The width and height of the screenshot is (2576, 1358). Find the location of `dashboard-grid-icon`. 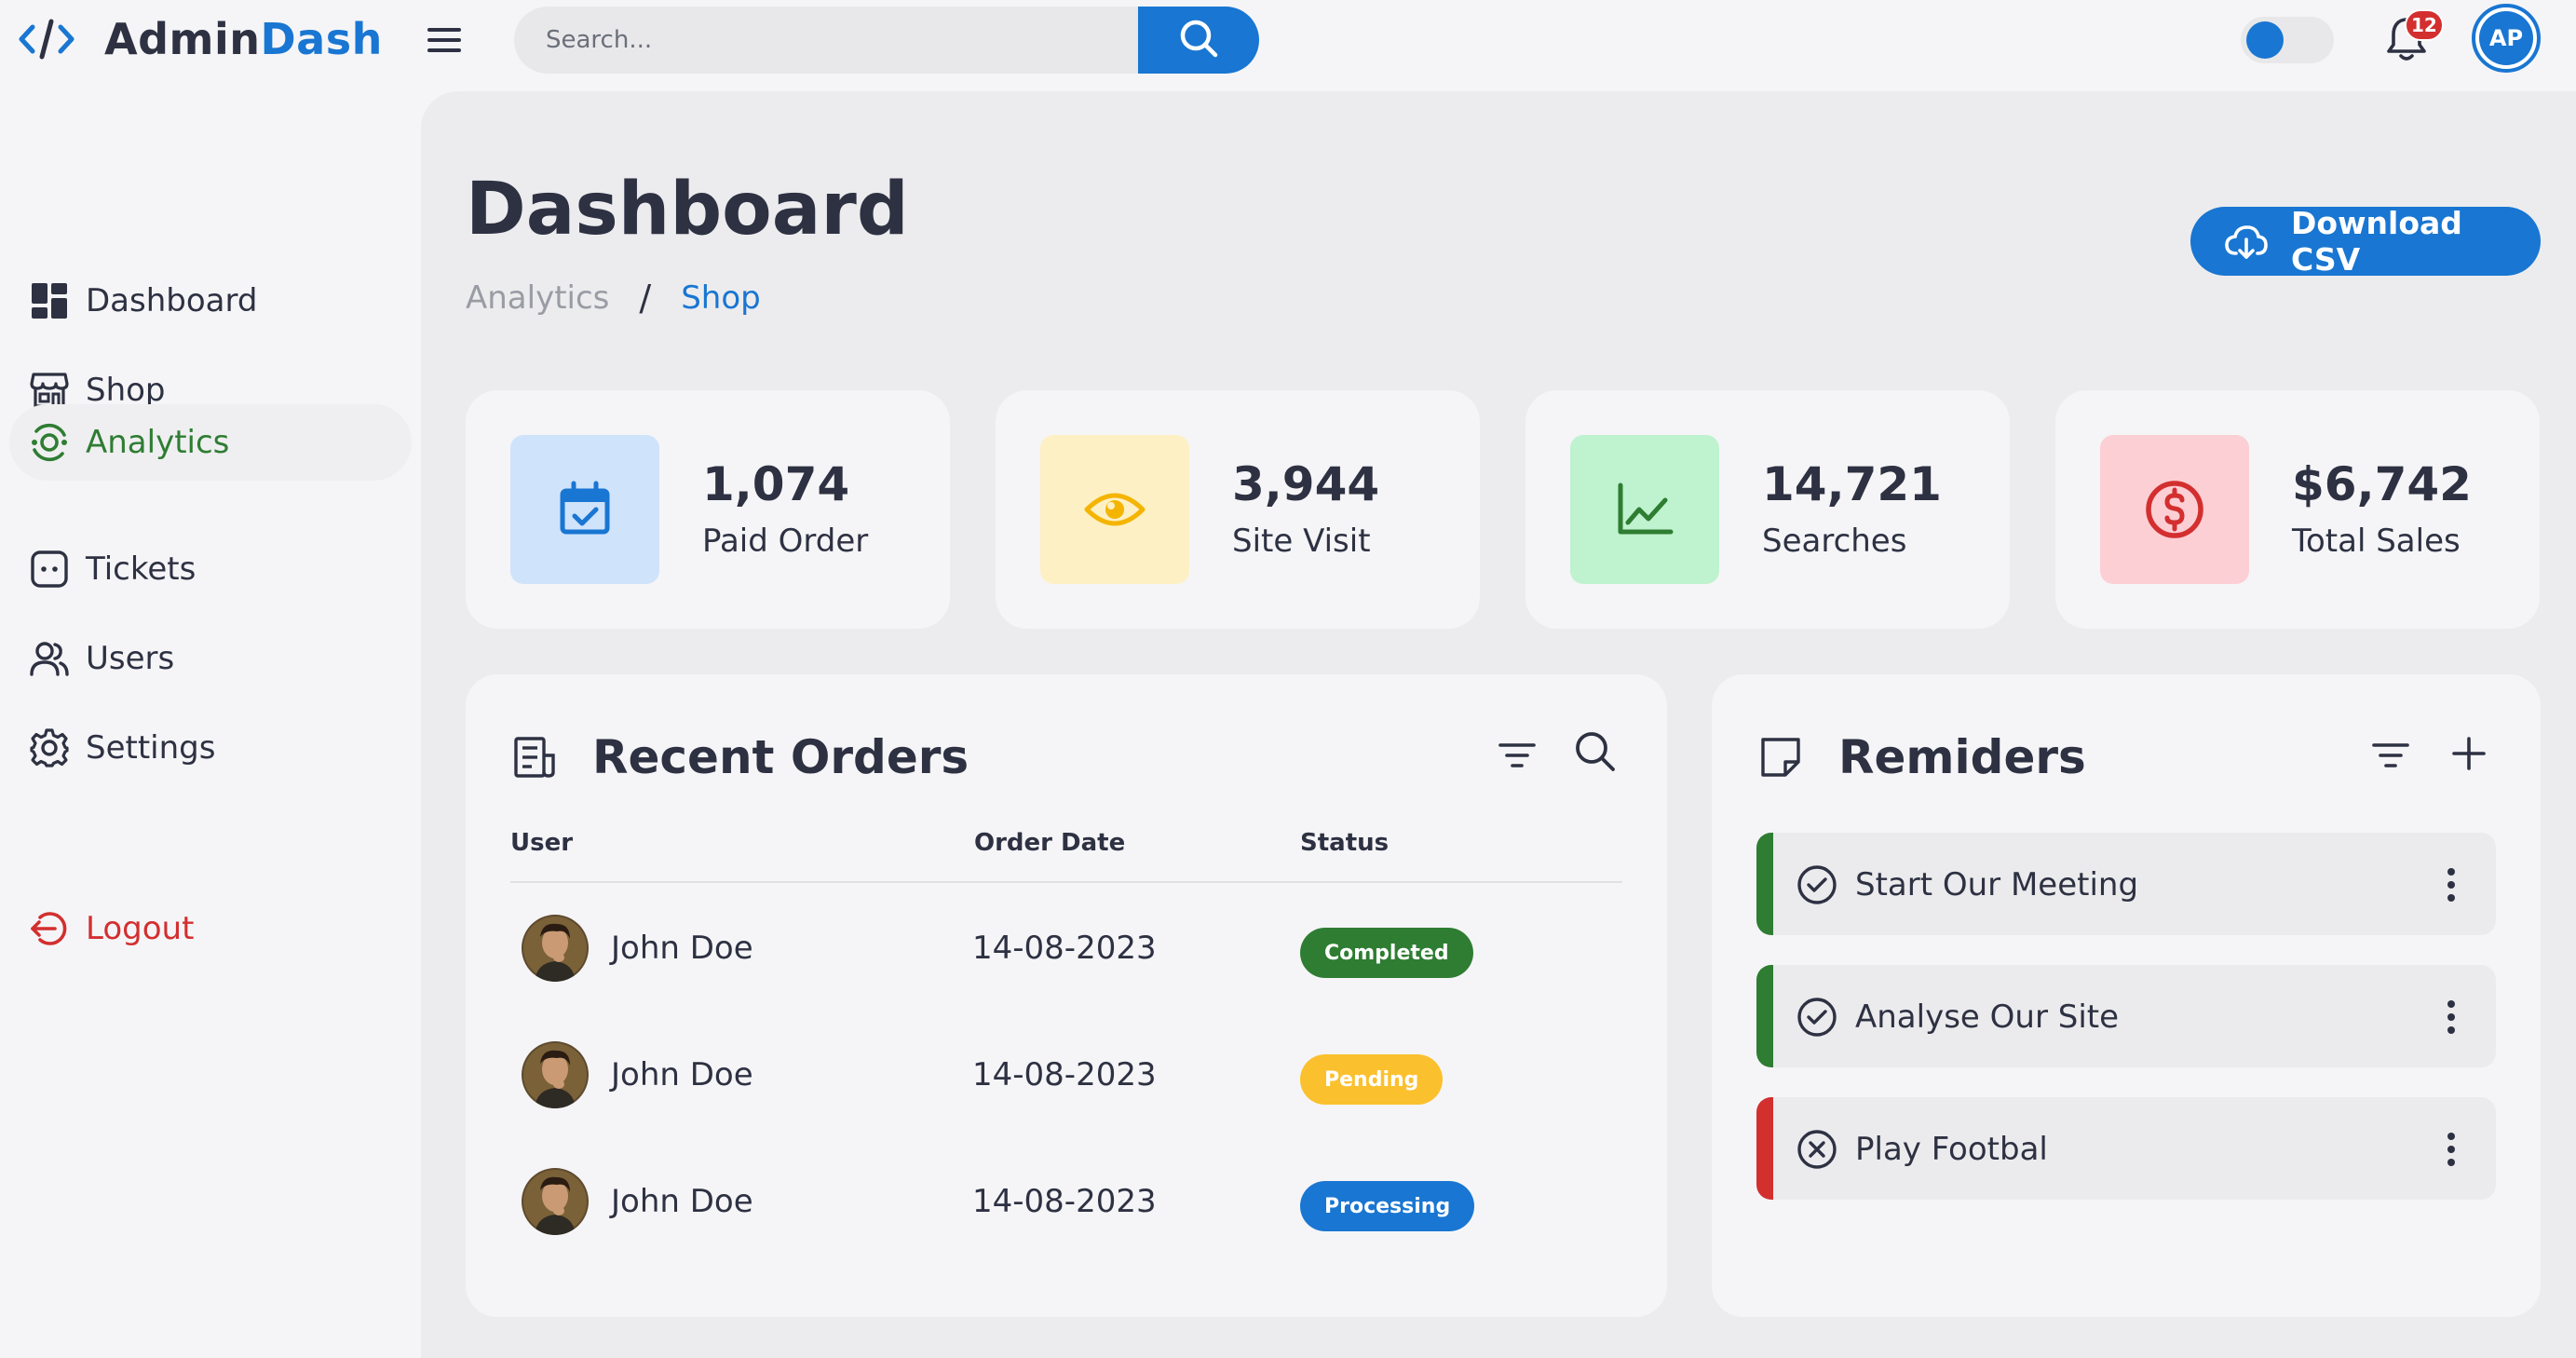

dashboard-grid-icon is located at coordinates (49, 300).